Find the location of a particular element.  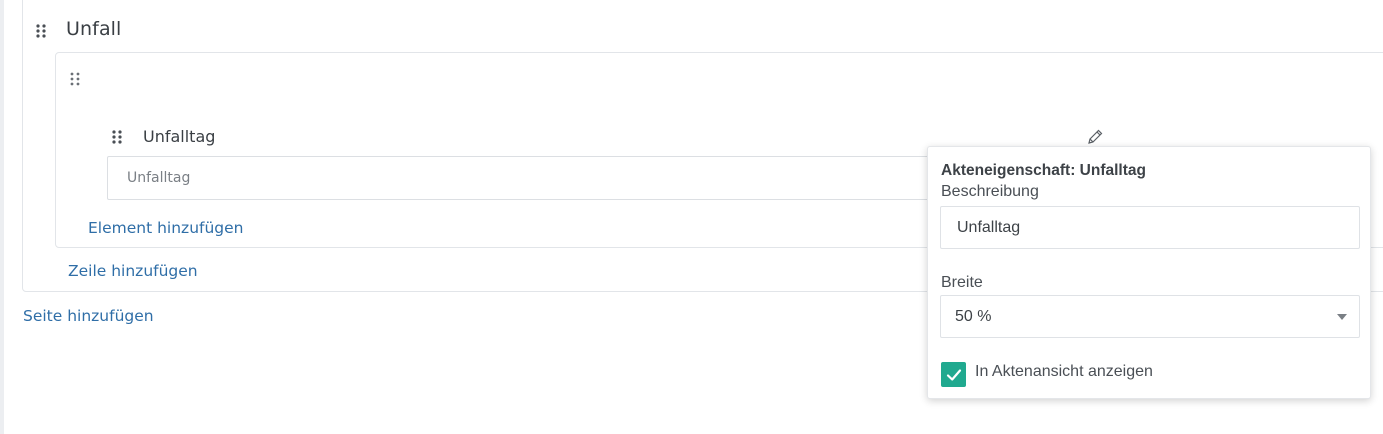

field-drag-handle-icon is located at coordinates (117, 137).